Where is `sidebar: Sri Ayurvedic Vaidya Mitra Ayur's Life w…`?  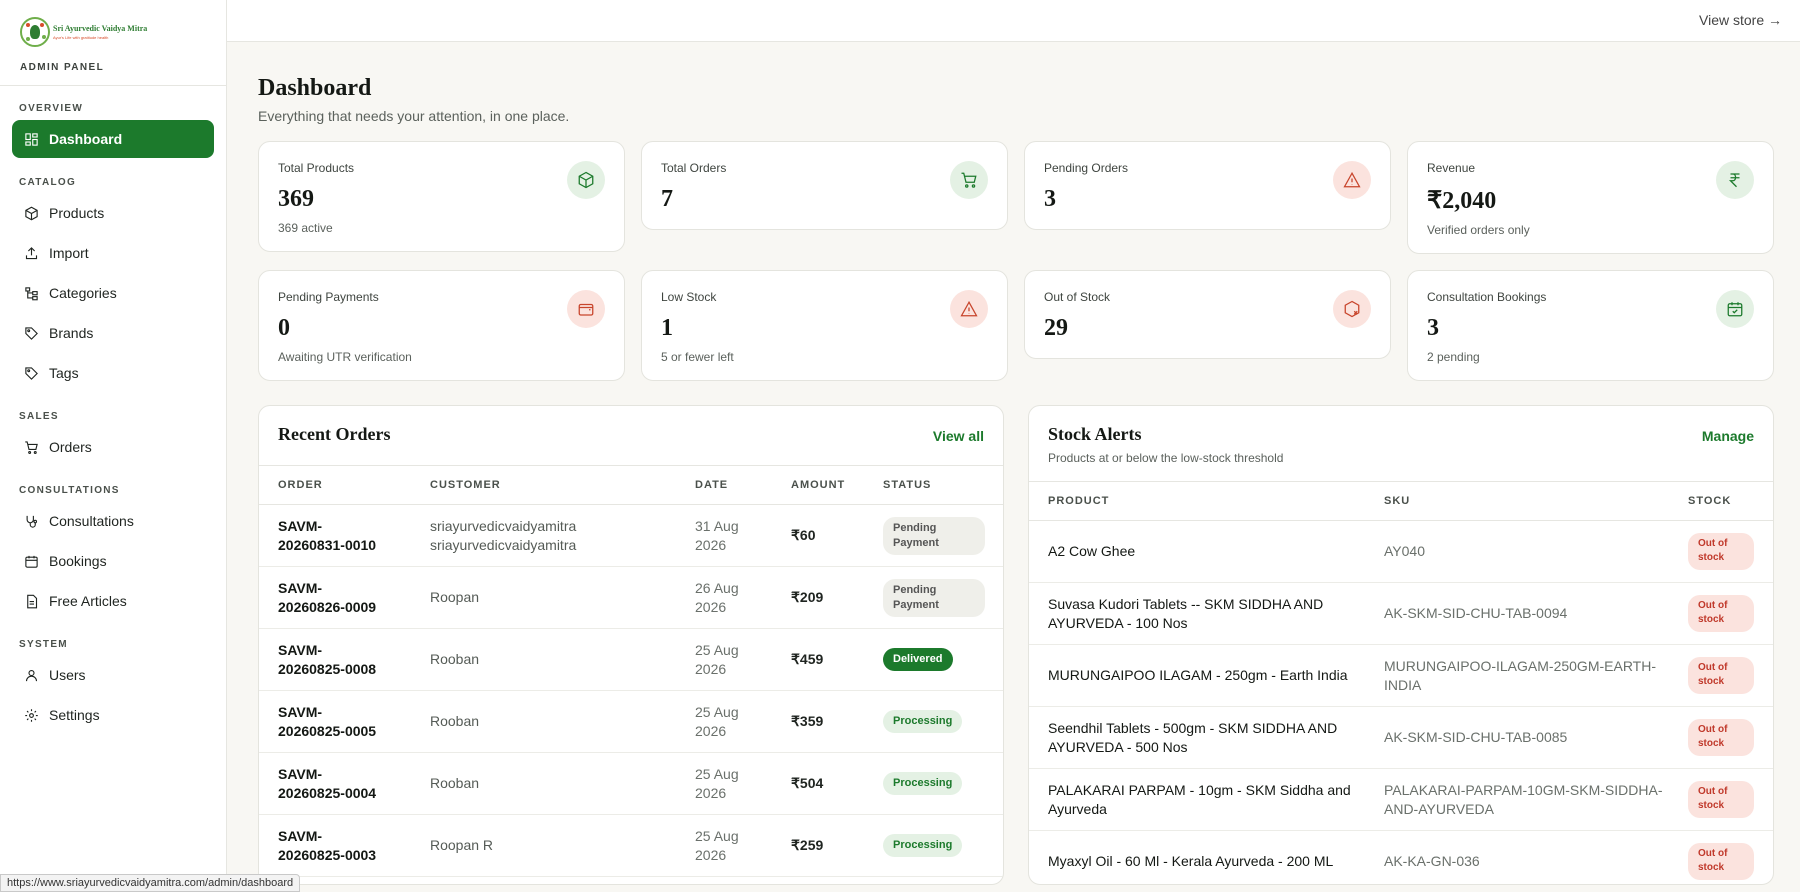
sidebar: Sri Ayurvedic Vaidya Mitra Ayur's Life w… is located at coordinates (113, 446).